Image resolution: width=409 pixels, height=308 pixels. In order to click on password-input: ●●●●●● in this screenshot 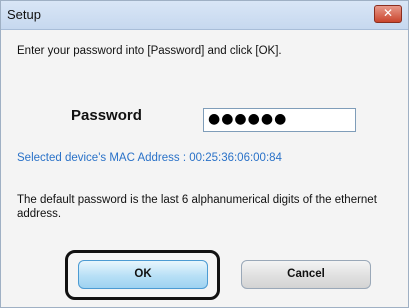, I will do `click(279, 120)`.